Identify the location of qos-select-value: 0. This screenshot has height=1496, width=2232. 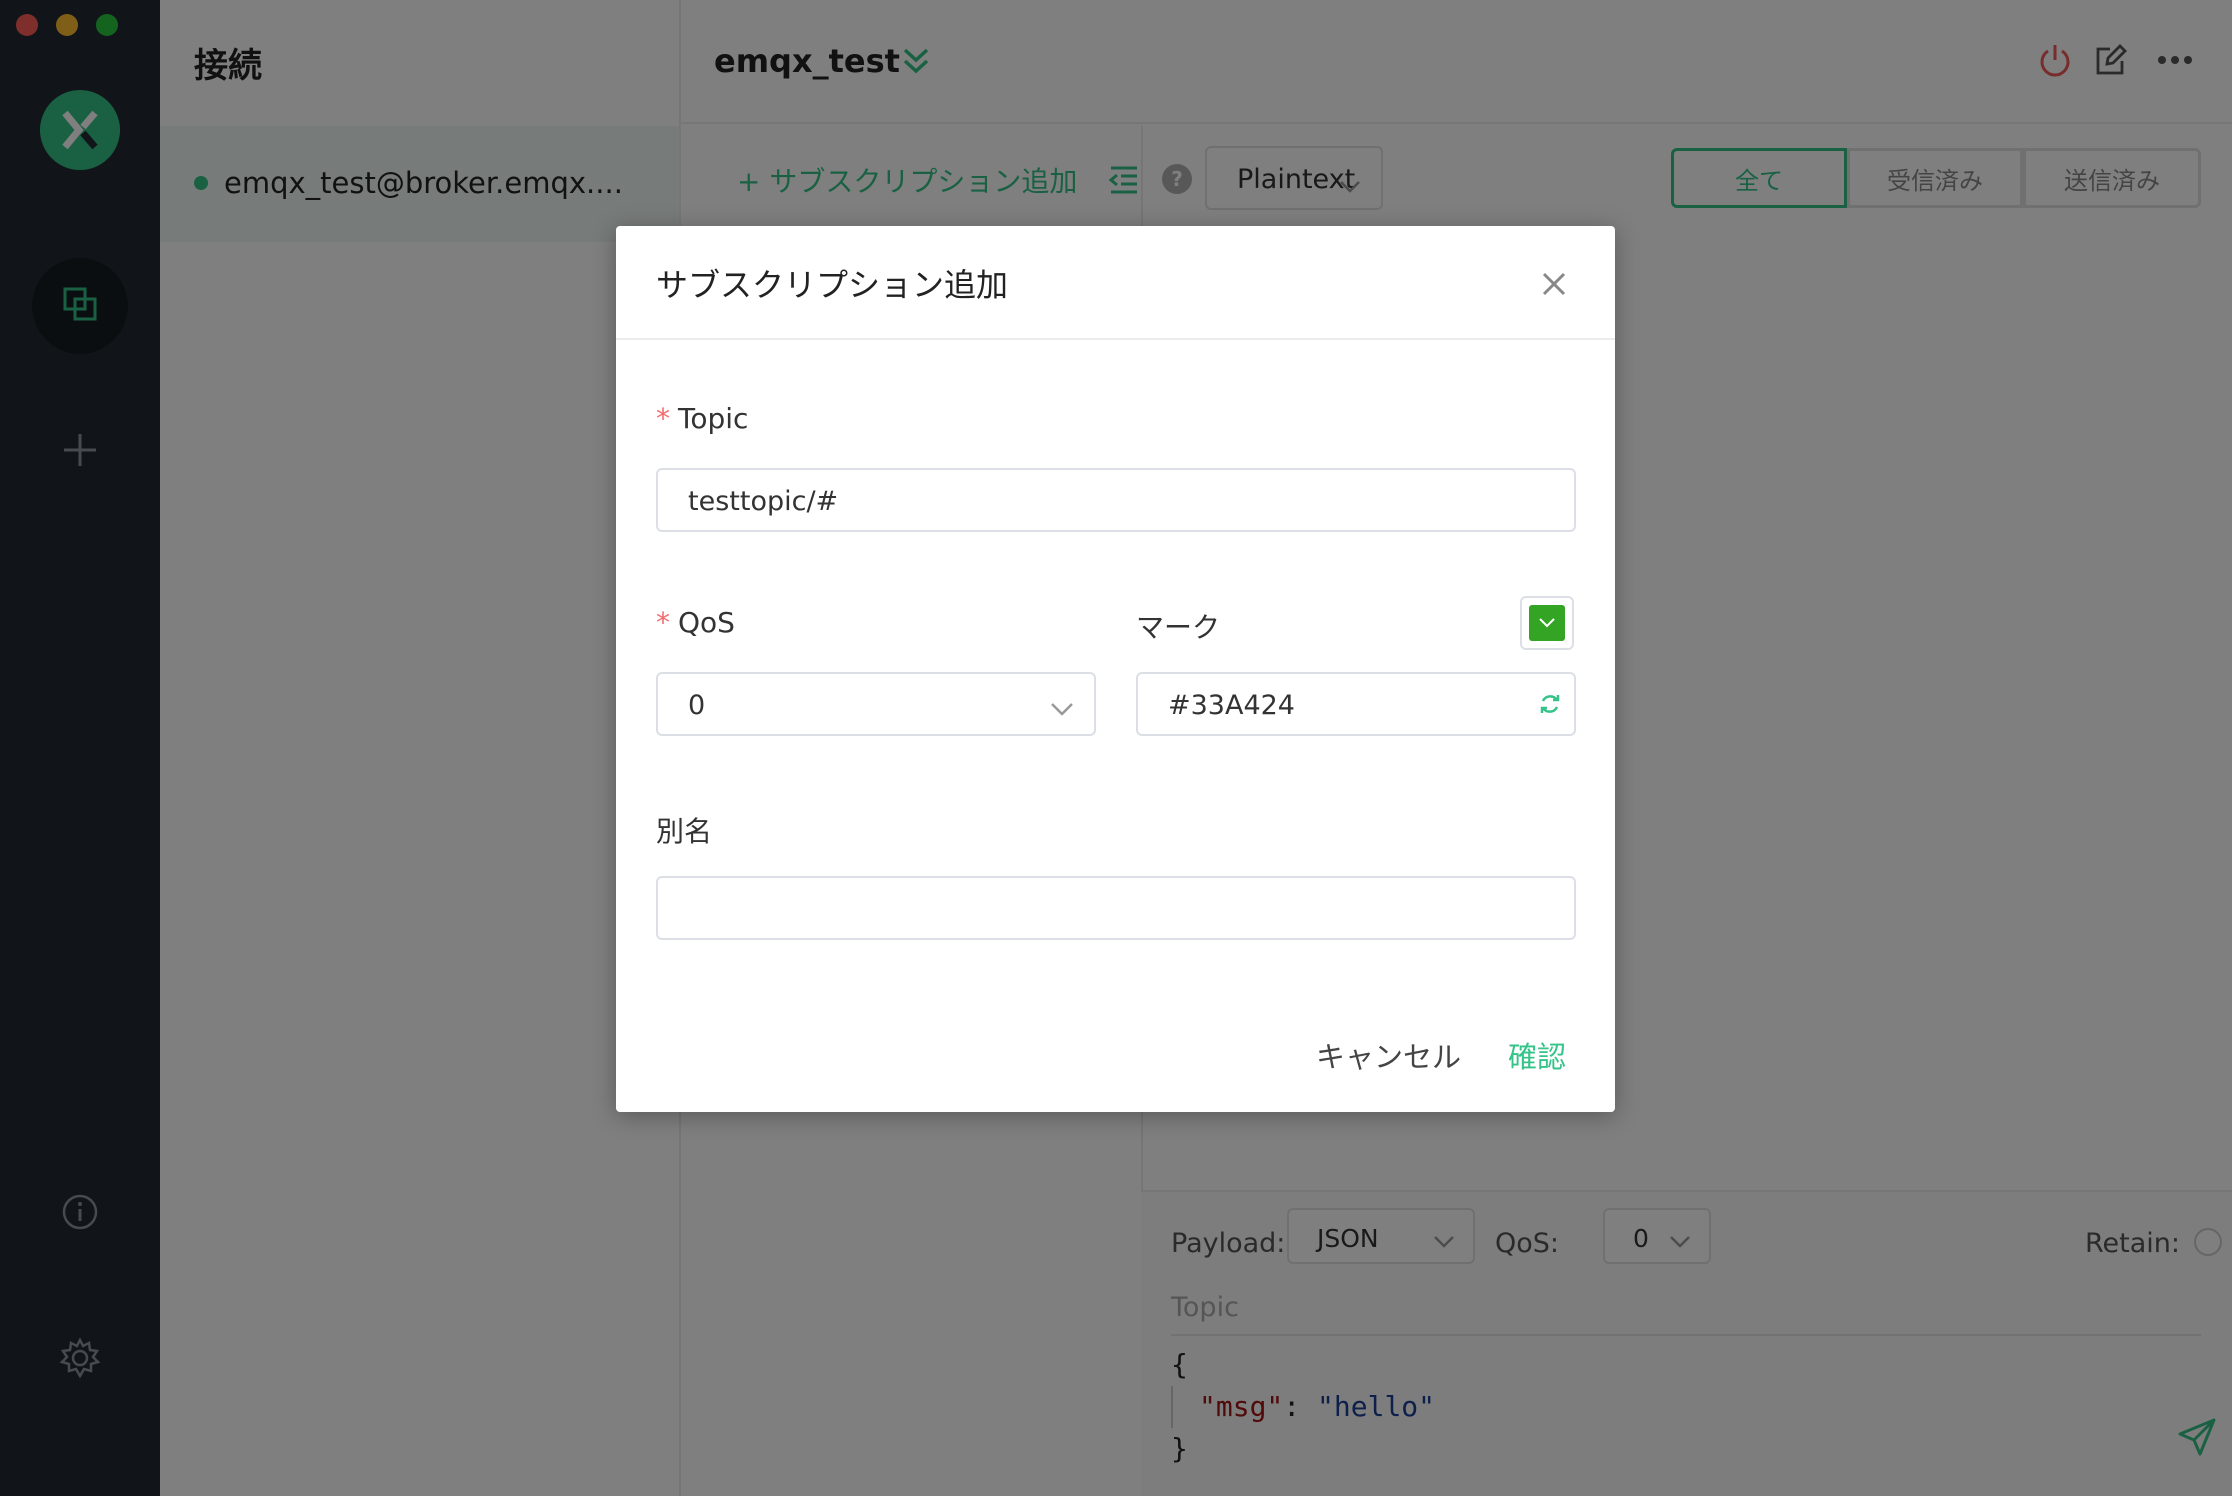
(697, 705).